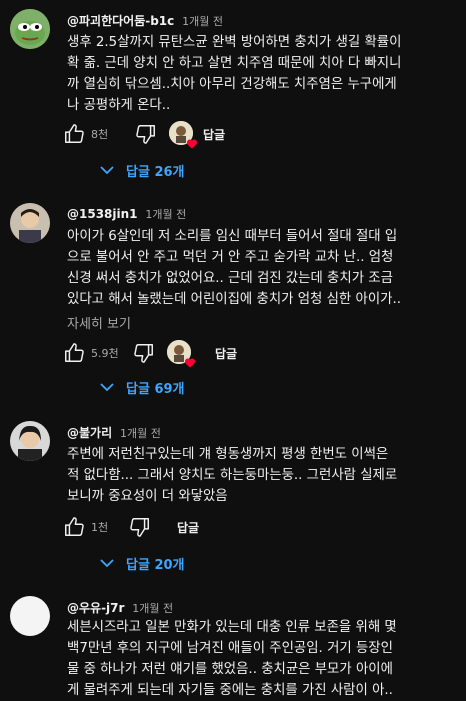 This screenshot has height=701, width=466. What do you see at coordinates (155, 565) in the screenshot?
I see `replies-count: 답글 20개` at bounding box center [155, 565].